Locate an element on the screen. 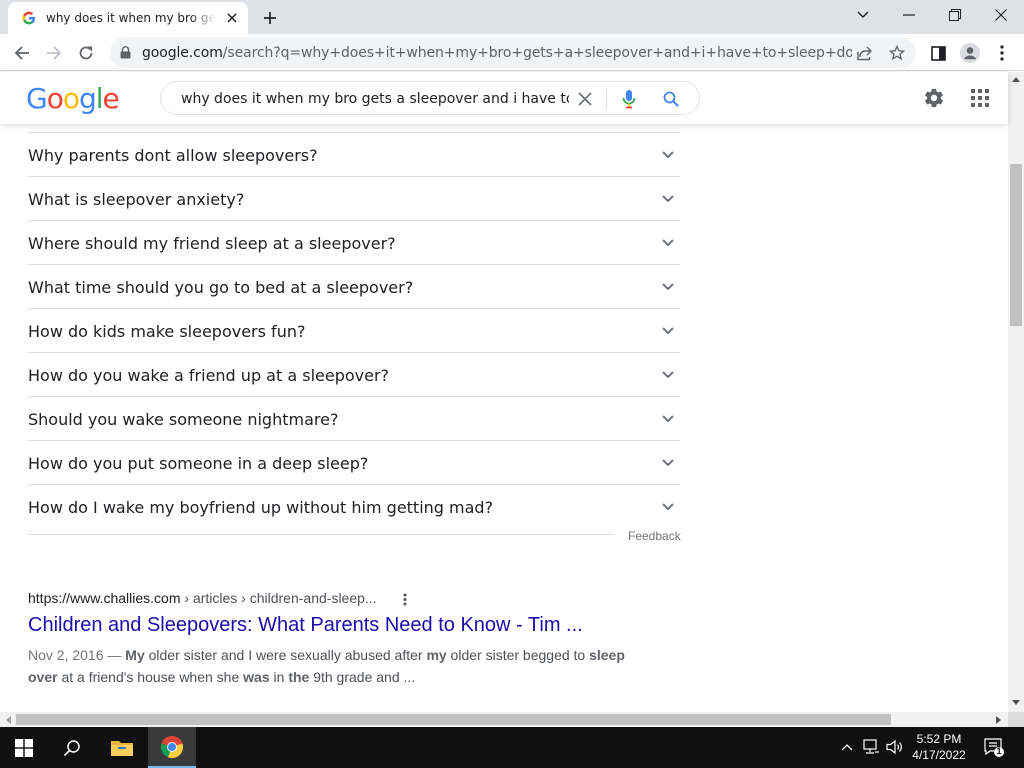 This screenshot has width=1024, height=768. scroll-up-icon is located at coordinates (1016, 79).